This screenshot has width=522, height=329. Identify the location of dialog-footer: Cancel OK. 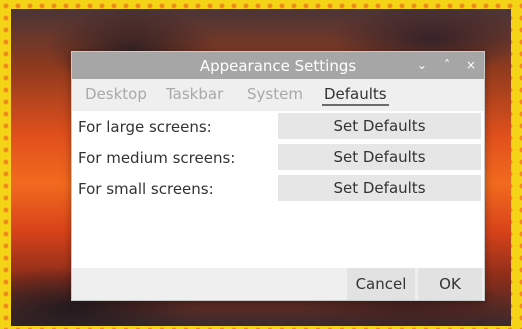
(278, 284).